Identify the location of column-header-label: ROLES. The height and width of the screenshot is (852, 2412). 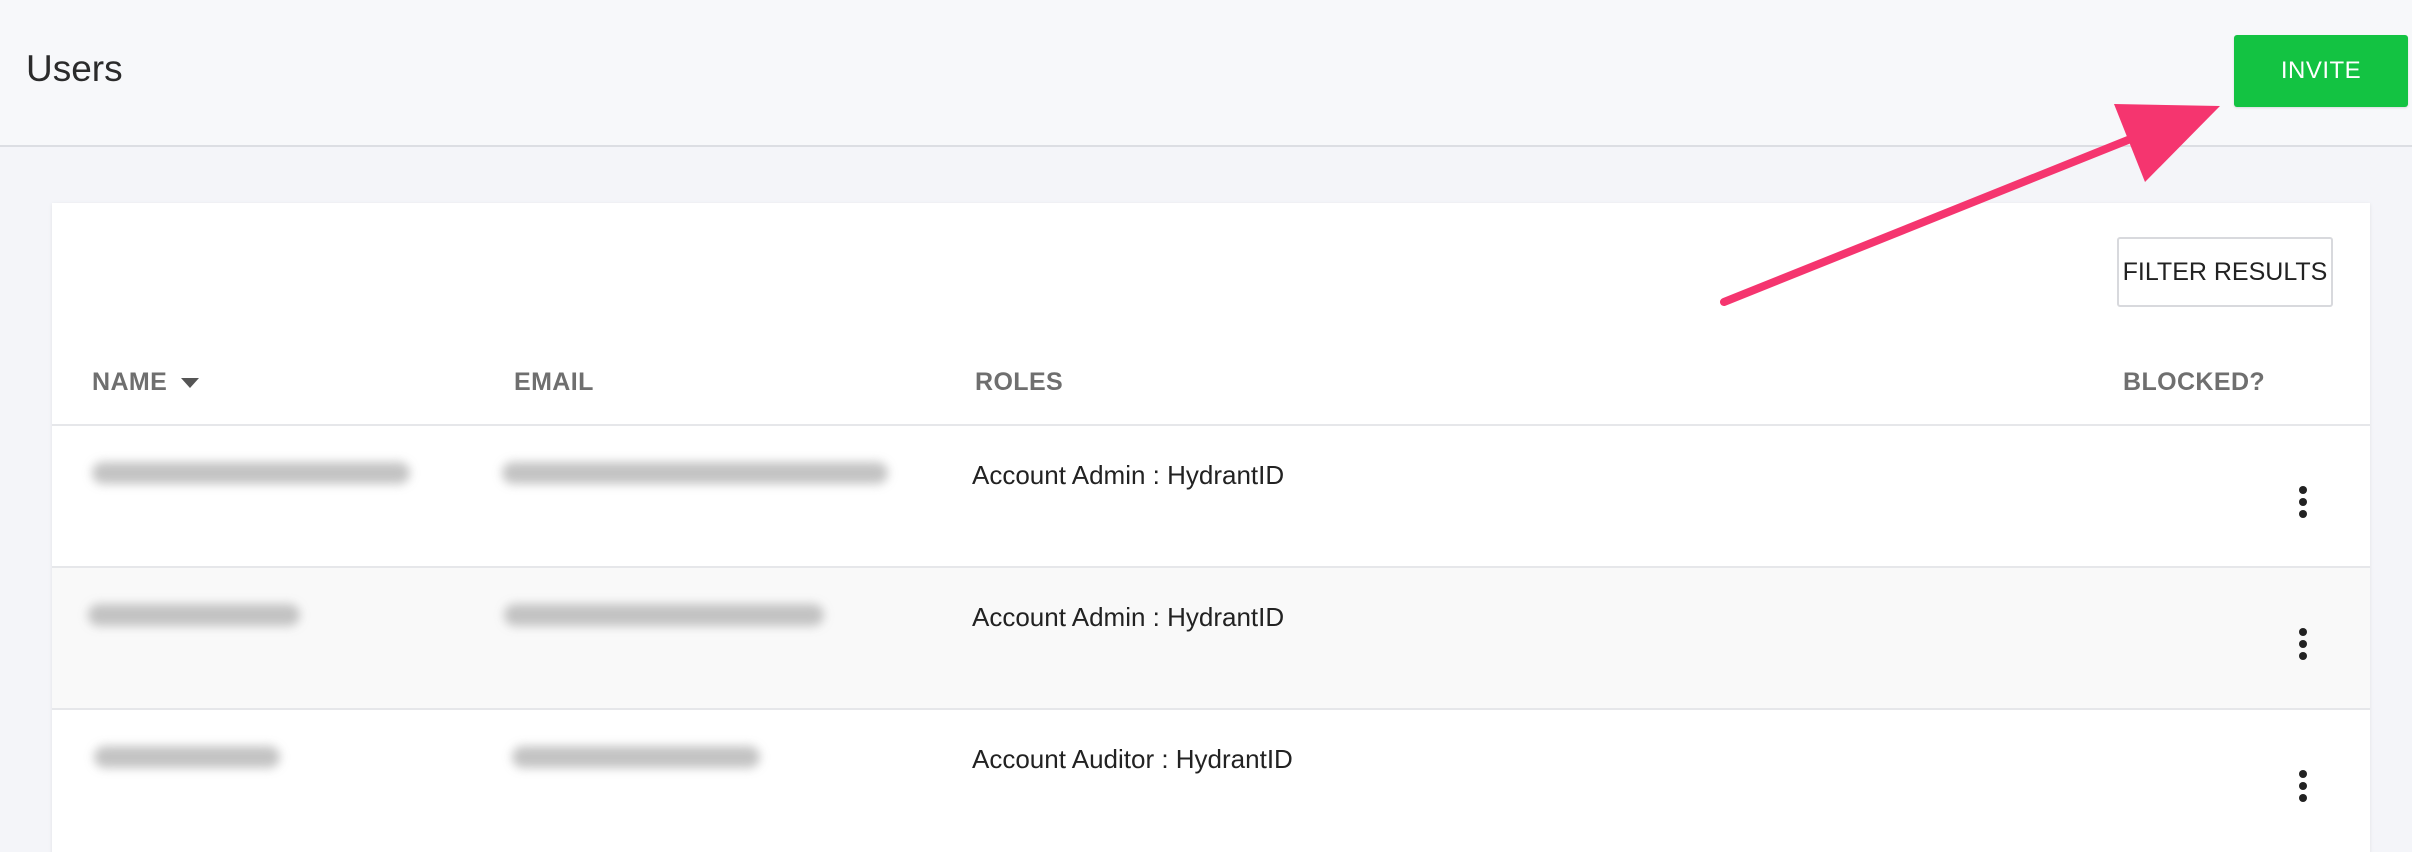
(1019, 382).